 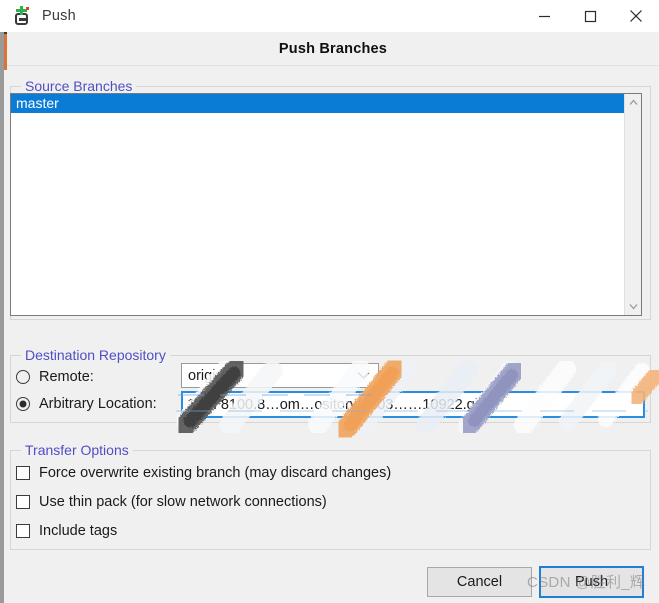 I want to click on source-branches-scrollbar, so click(x=632, y=204).